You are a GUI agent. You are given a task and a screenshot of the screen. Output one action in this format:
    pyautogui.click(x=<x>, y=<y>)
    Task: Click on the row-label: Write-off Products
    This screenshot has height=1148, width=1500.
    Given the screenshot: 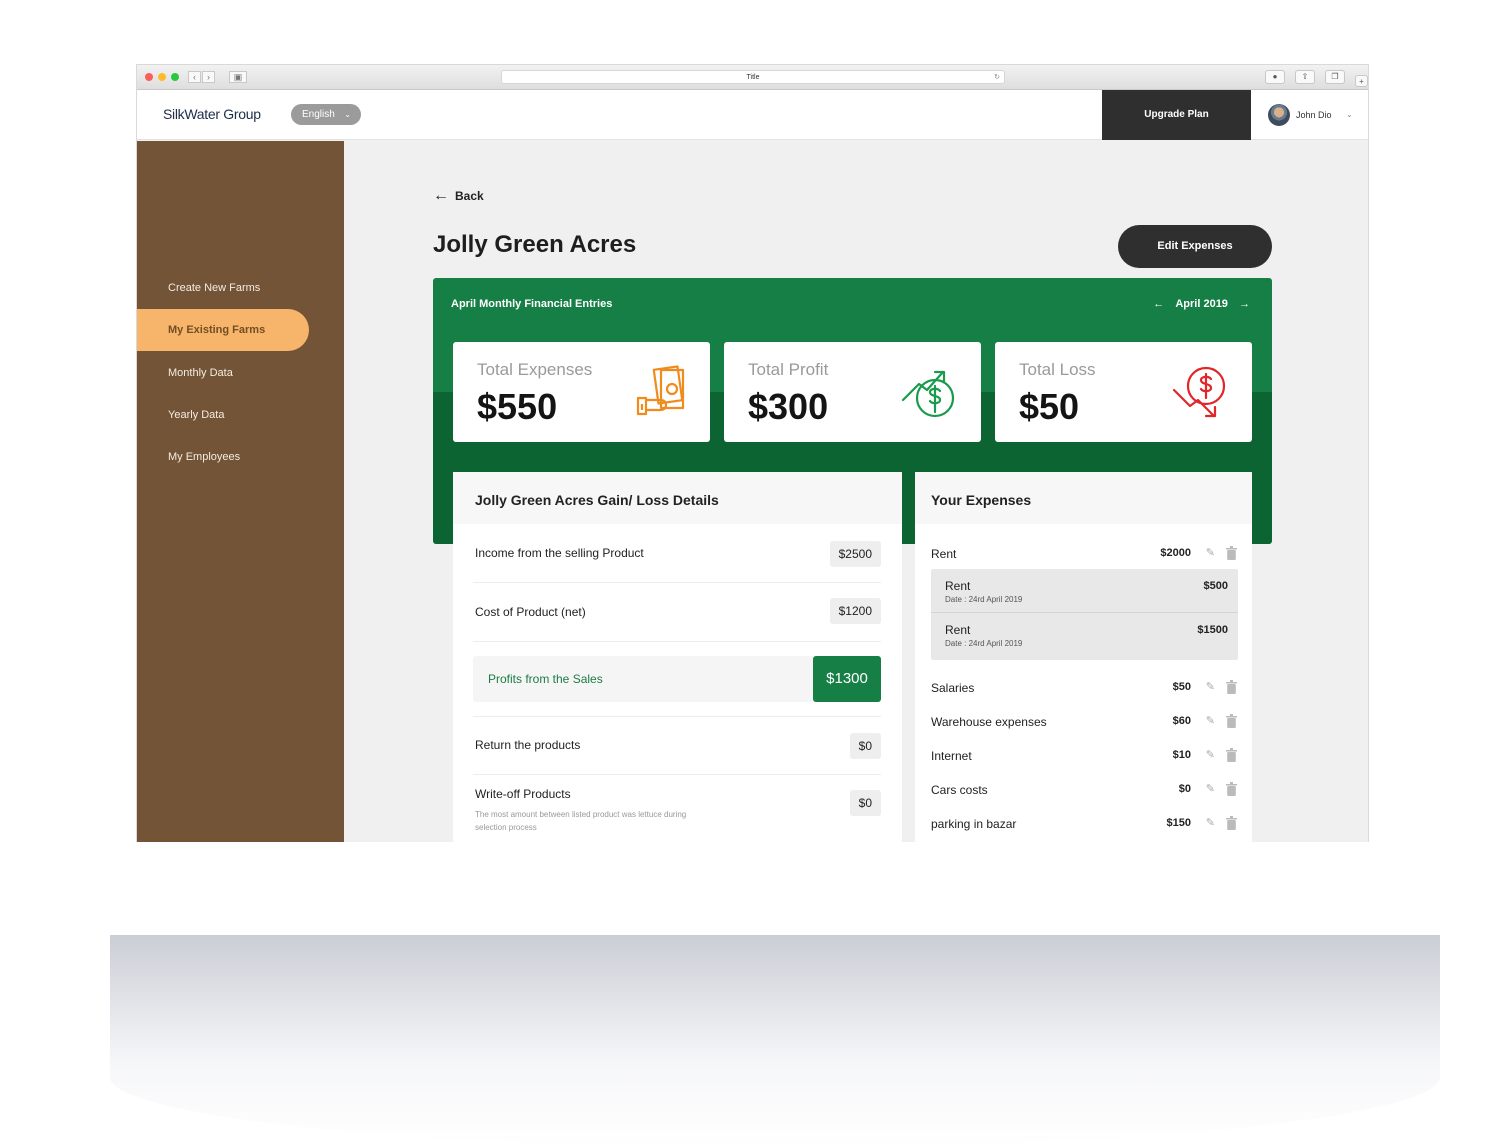 What is the action you would take?
    pyautogui.click(x=523, y=794)
    